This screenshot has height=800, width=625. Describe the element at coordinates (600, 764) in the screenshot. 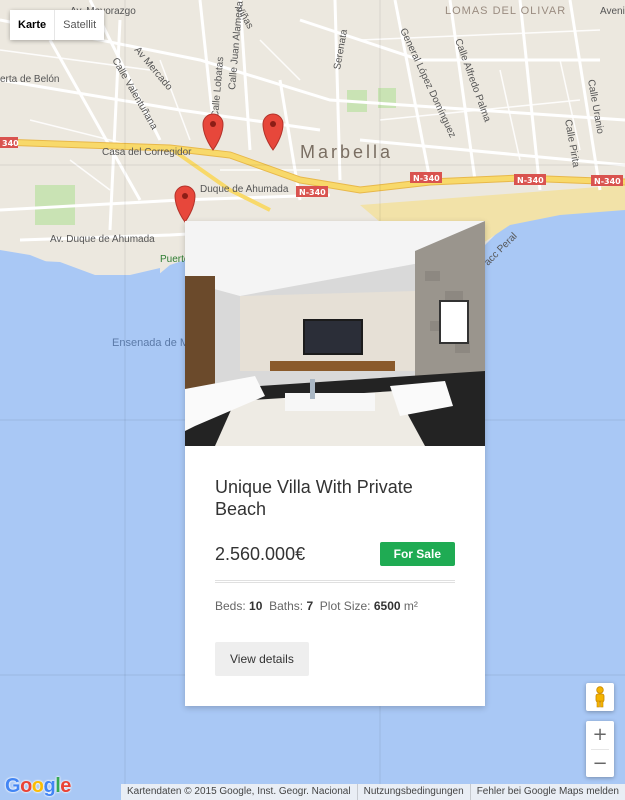

I see `zoom-out-button: −` at that location.